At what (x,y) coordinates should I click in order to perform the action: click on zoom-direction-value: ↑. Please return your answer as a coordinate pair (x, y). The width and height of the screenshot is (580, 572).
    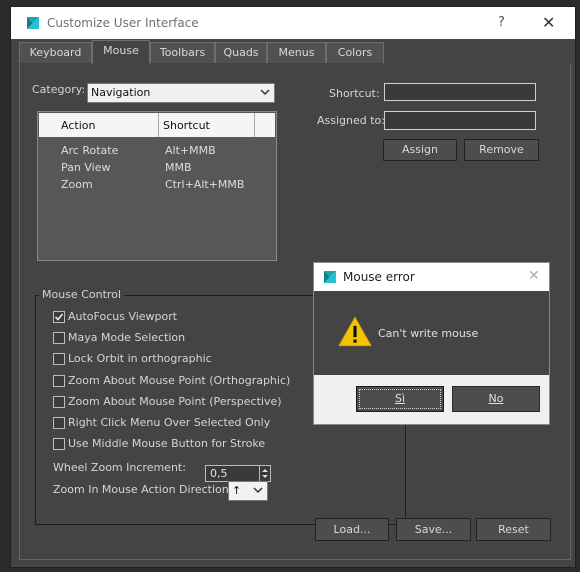
    Looking at the image, I should click on (237, 490).